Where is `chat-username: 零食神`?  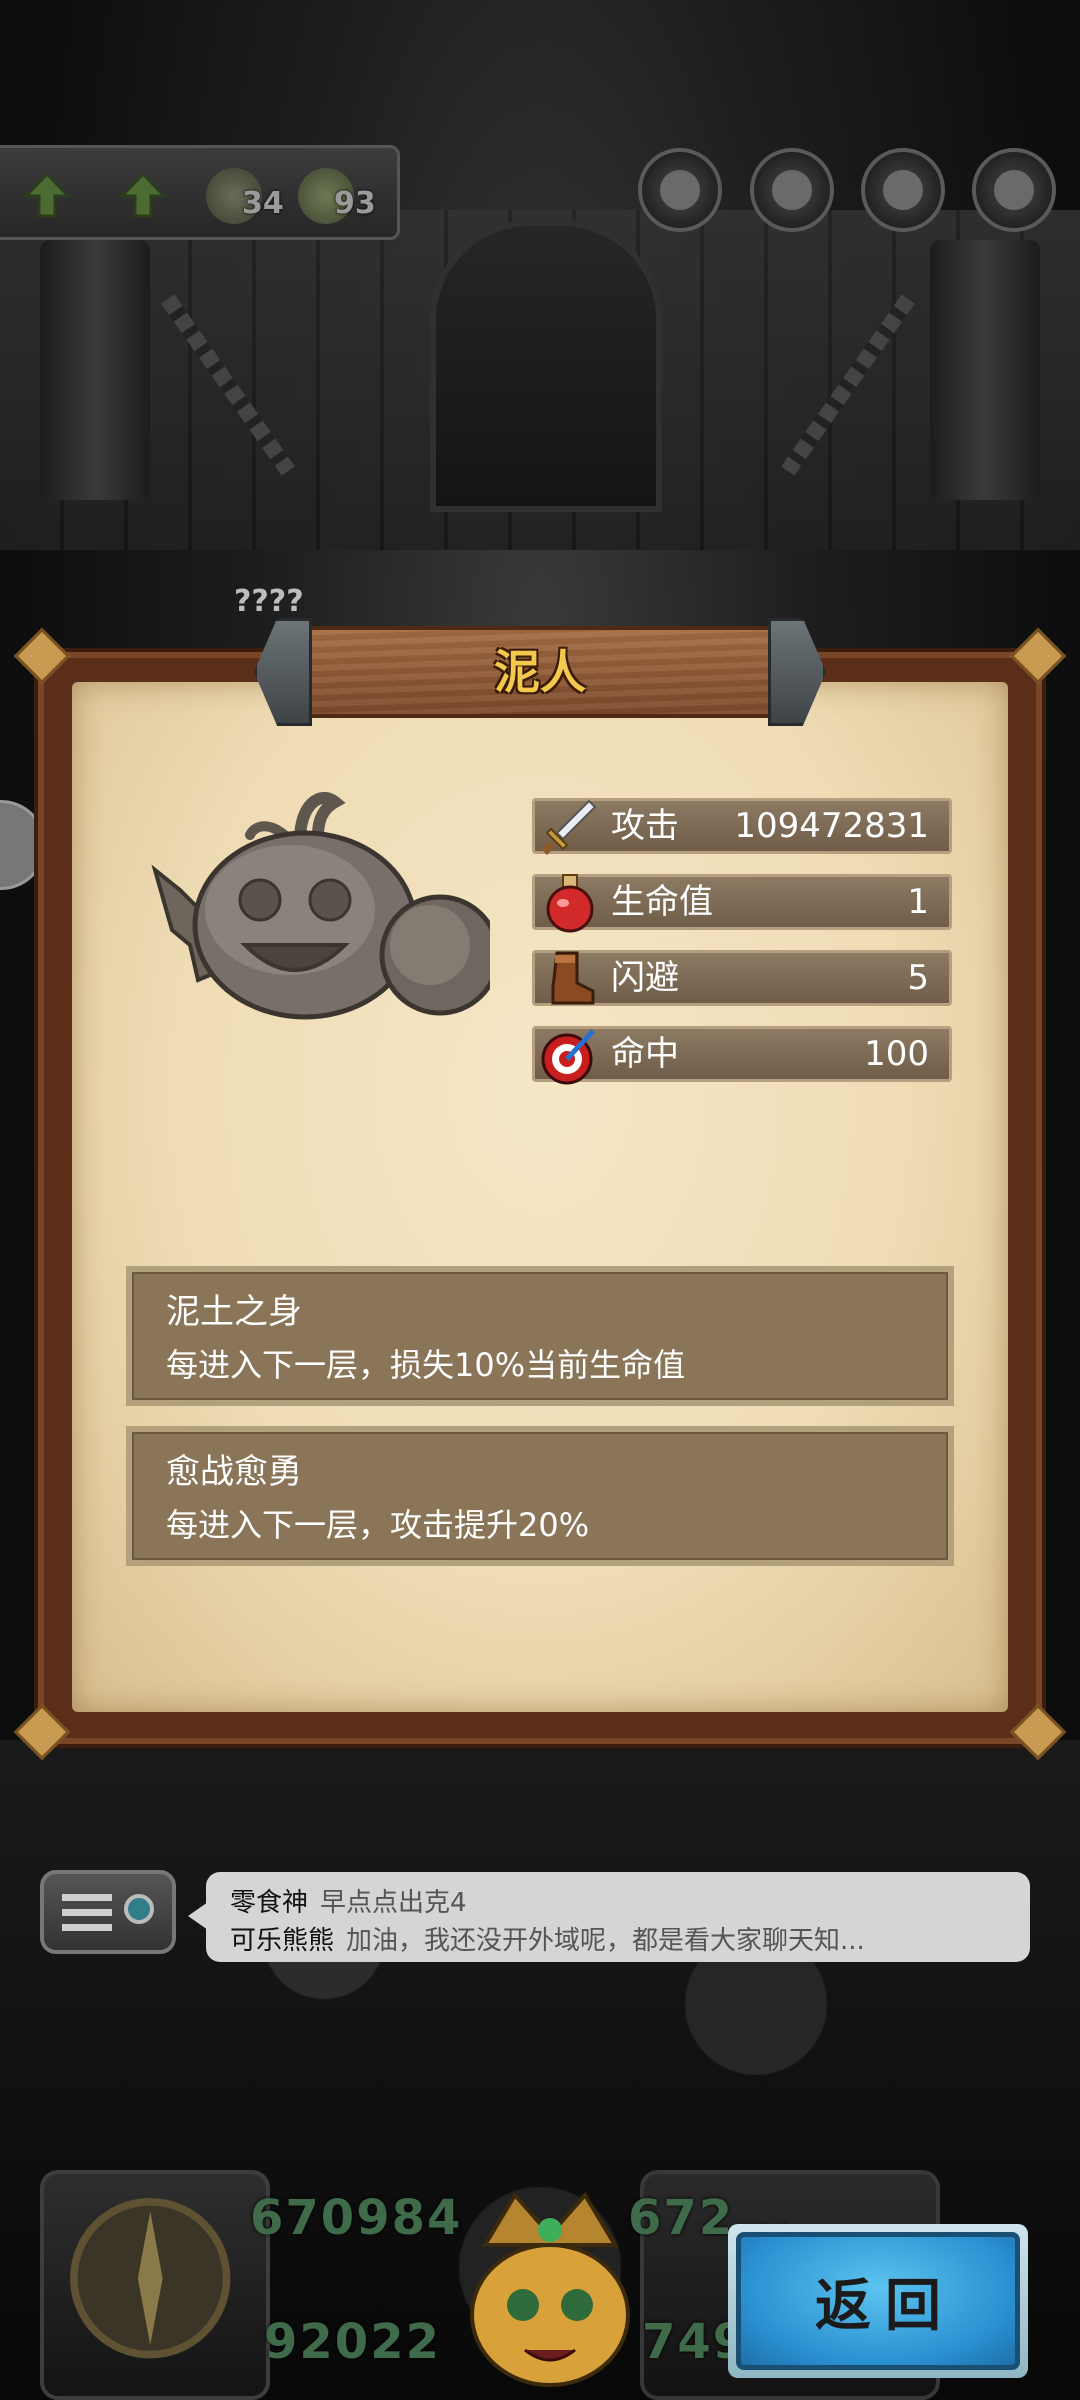 chat-username: 零食神 is located at coordinates (269, 1903).